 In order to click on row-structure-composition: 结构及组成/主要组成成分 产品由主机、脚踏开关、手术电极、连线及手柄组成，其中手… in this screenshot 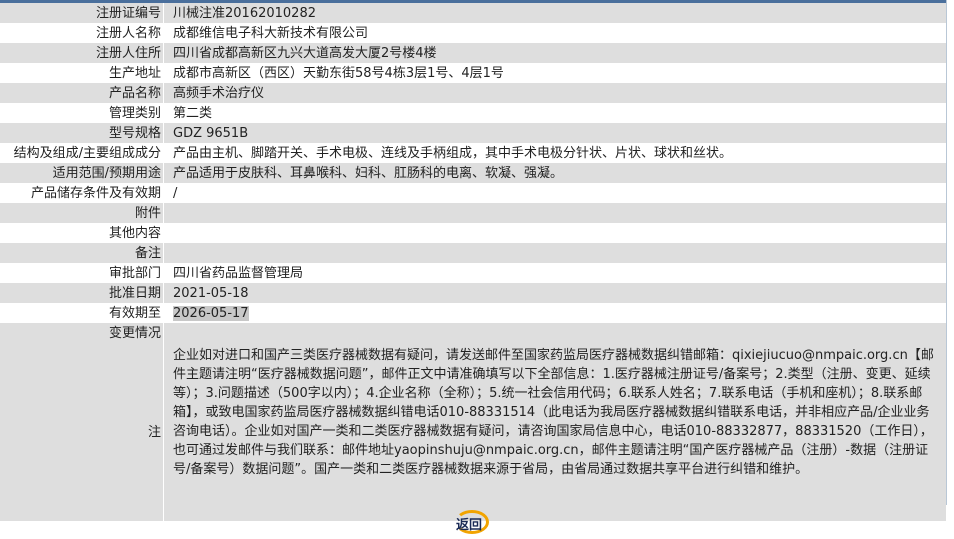, I will do `click(473, 153)`.